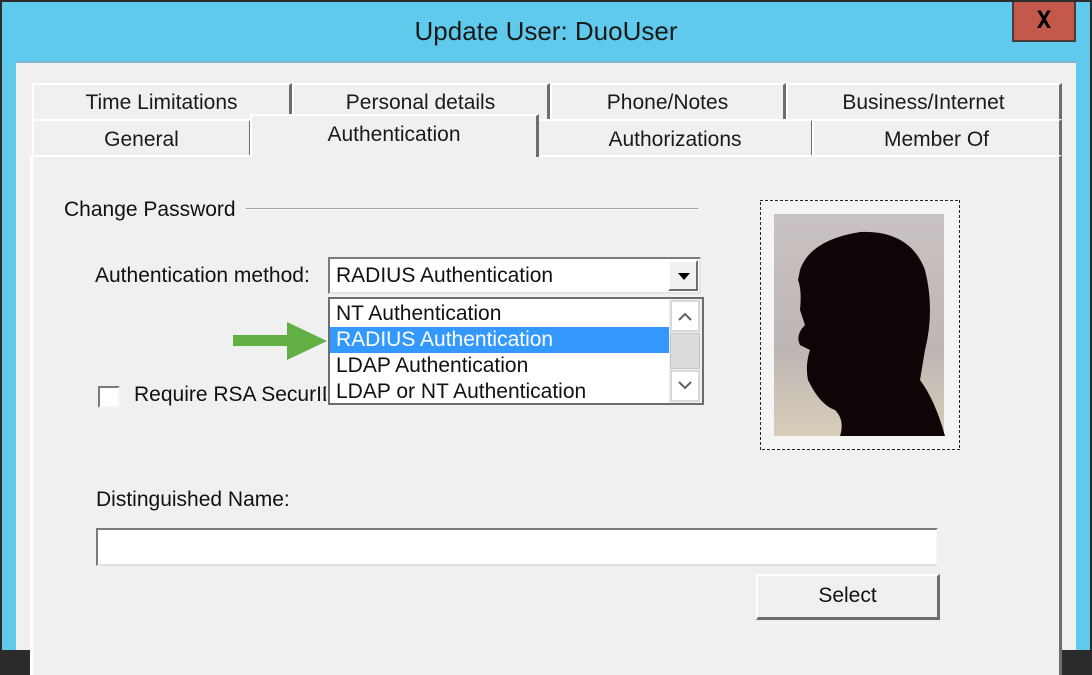 Image resolution: width=1092 pixels, height=675 pixels. I want to click on scroll-down-button, so click(685, 386).